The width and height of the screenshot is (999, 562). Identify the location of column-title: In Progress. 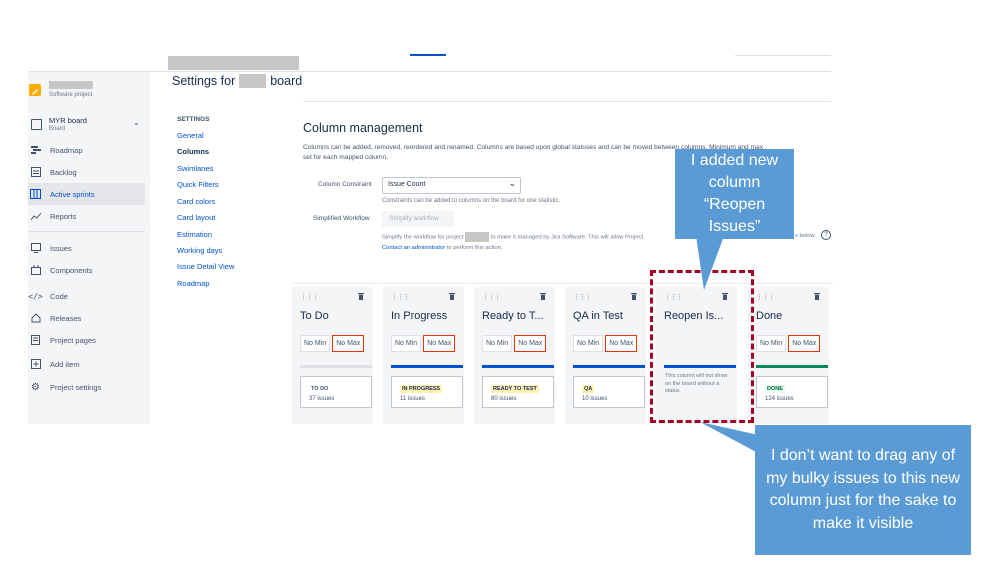
(419, 316).